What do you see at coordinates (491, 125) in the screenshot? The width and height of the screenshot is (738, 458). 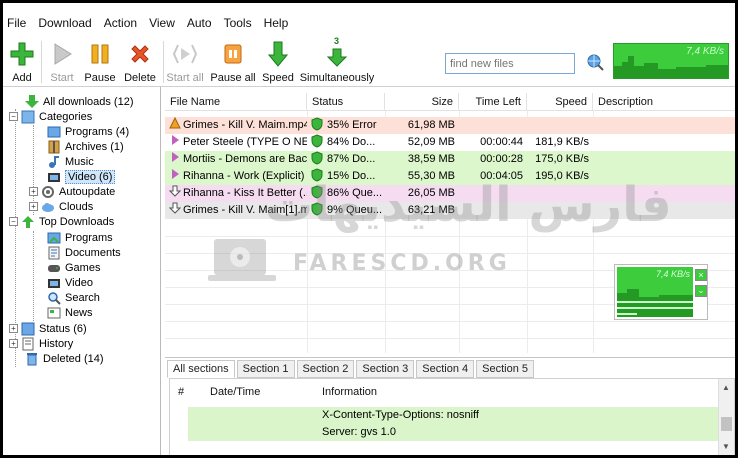 I see `file-time-left` at bounding box center [491, 125].